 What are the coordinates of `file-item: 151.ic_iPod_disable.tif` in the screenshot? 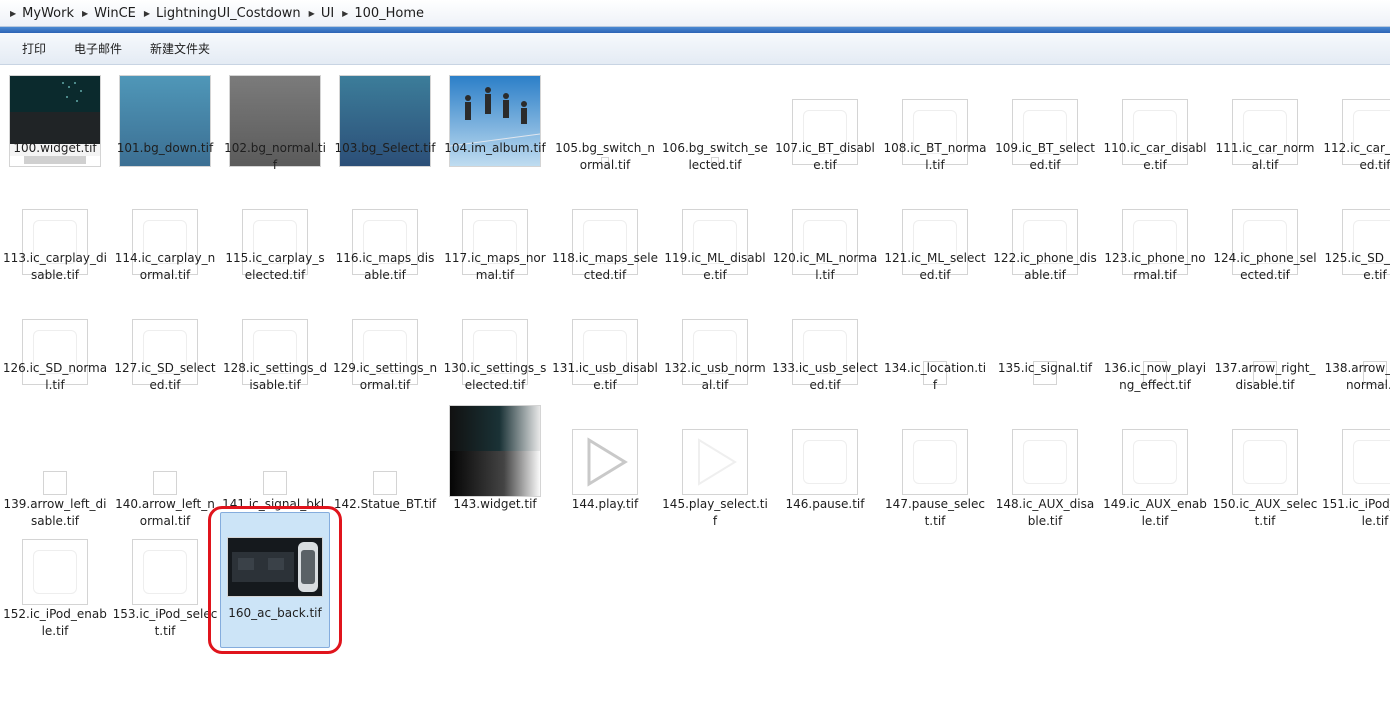 It's located at (1355, 470).